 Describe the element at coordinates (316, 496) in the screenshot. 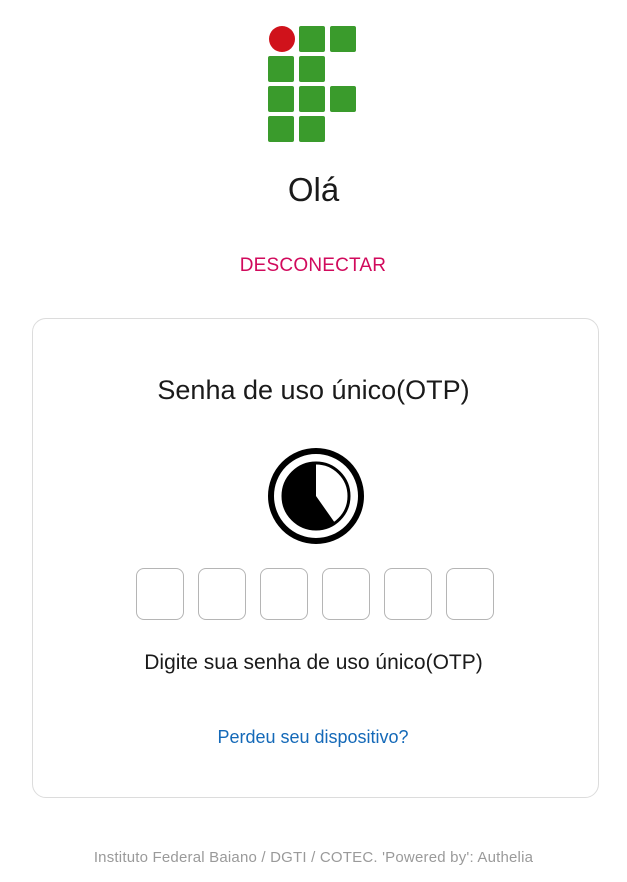

I see `countdown-timer-icon` at that location.